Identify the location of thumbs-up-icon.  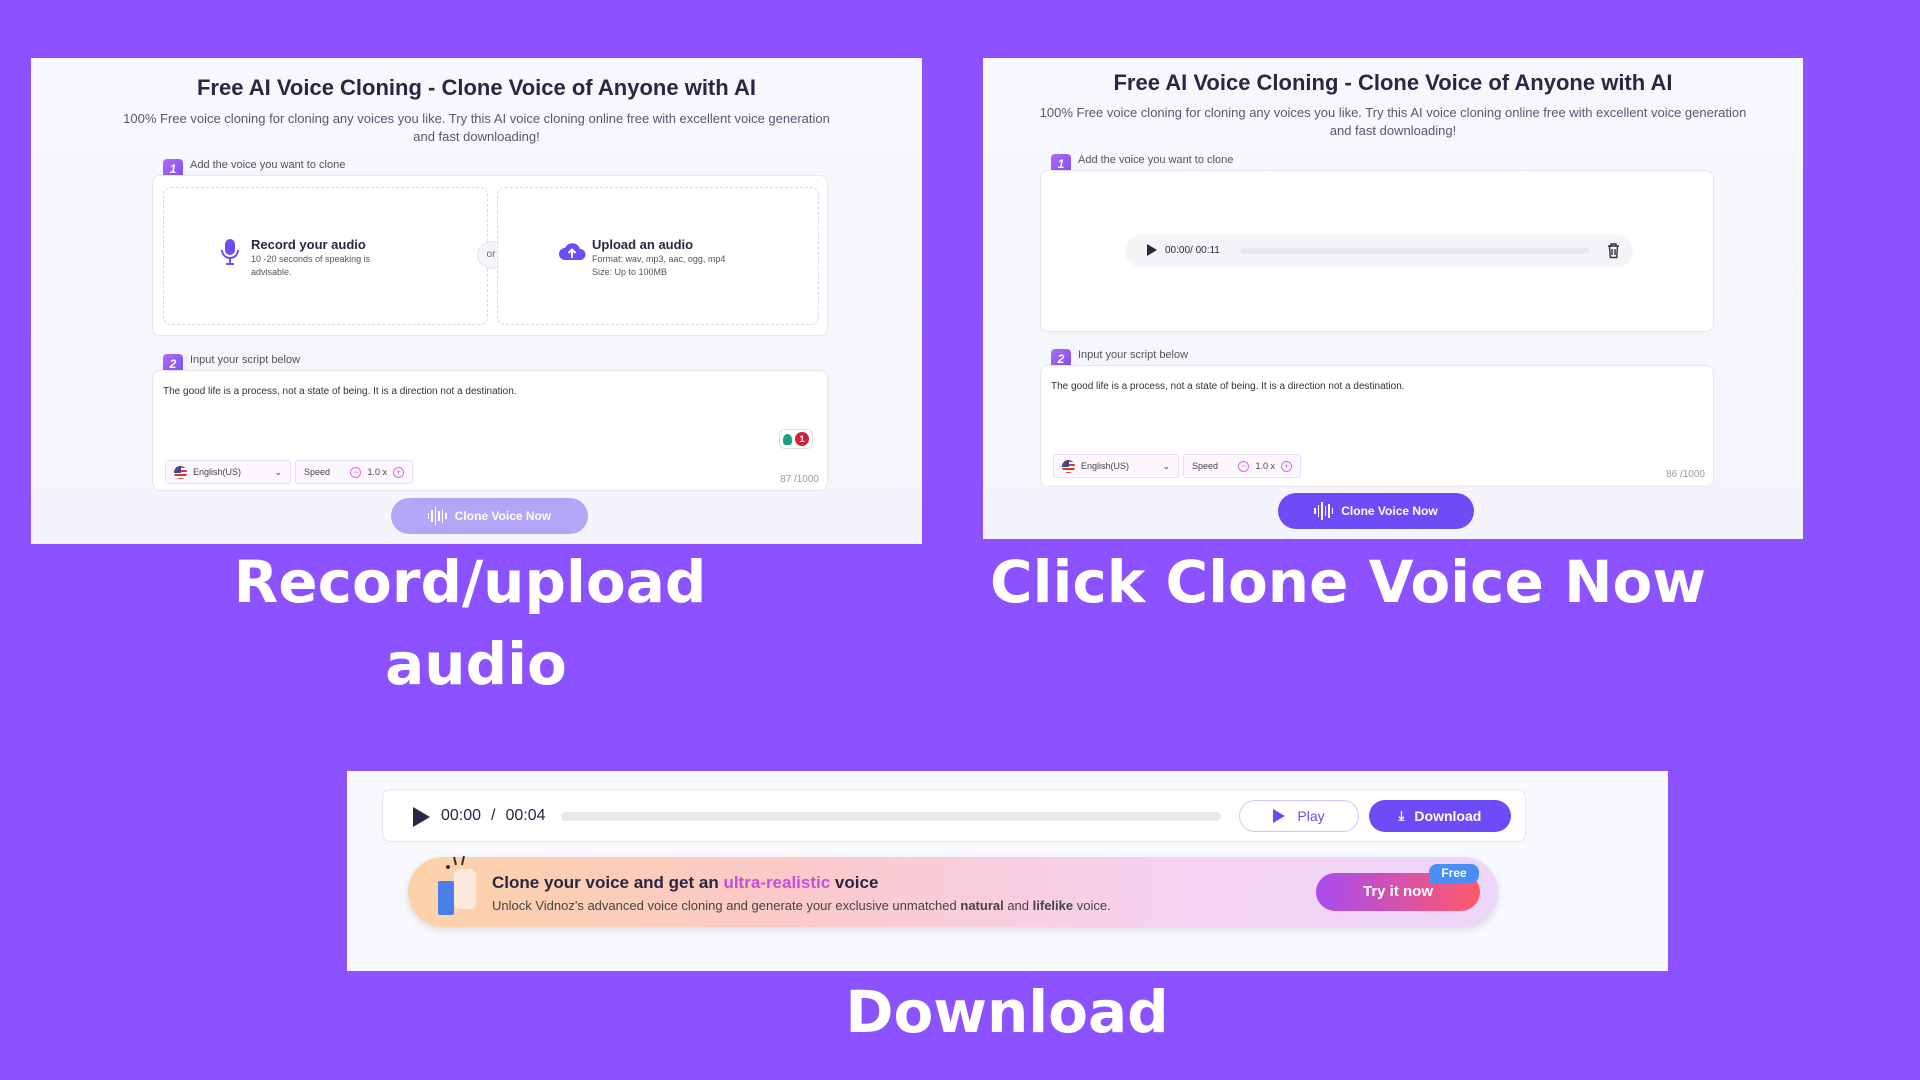
(457, 885).